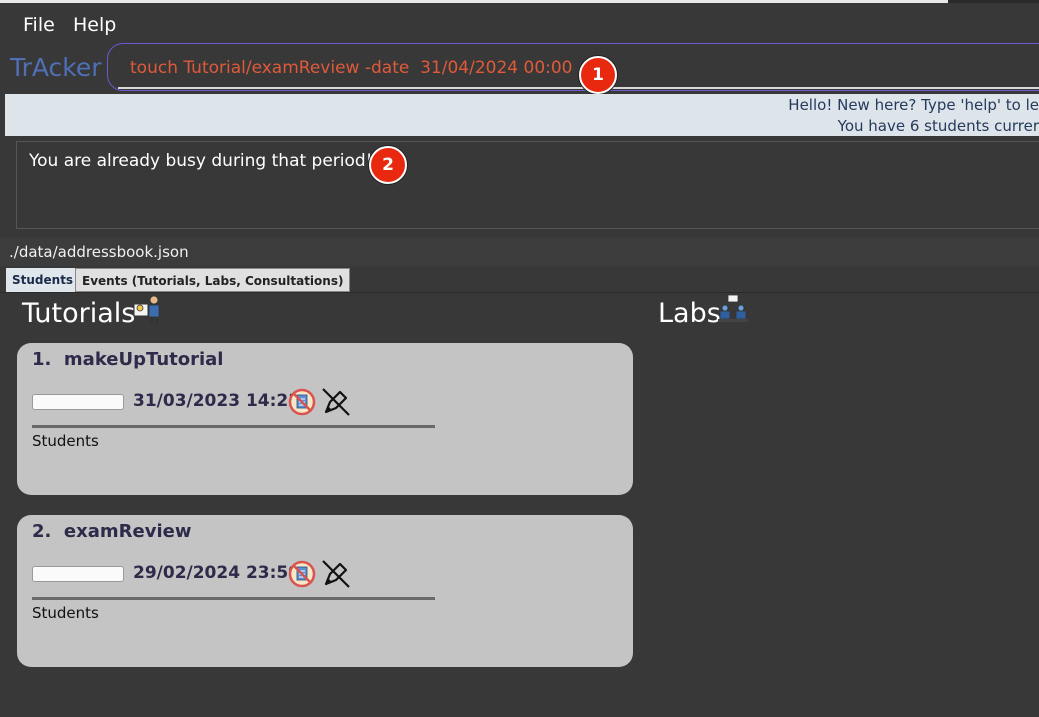  I want to click on welcome-line-1: Hello! New here? Type 'help' to le, so click(913, 105).